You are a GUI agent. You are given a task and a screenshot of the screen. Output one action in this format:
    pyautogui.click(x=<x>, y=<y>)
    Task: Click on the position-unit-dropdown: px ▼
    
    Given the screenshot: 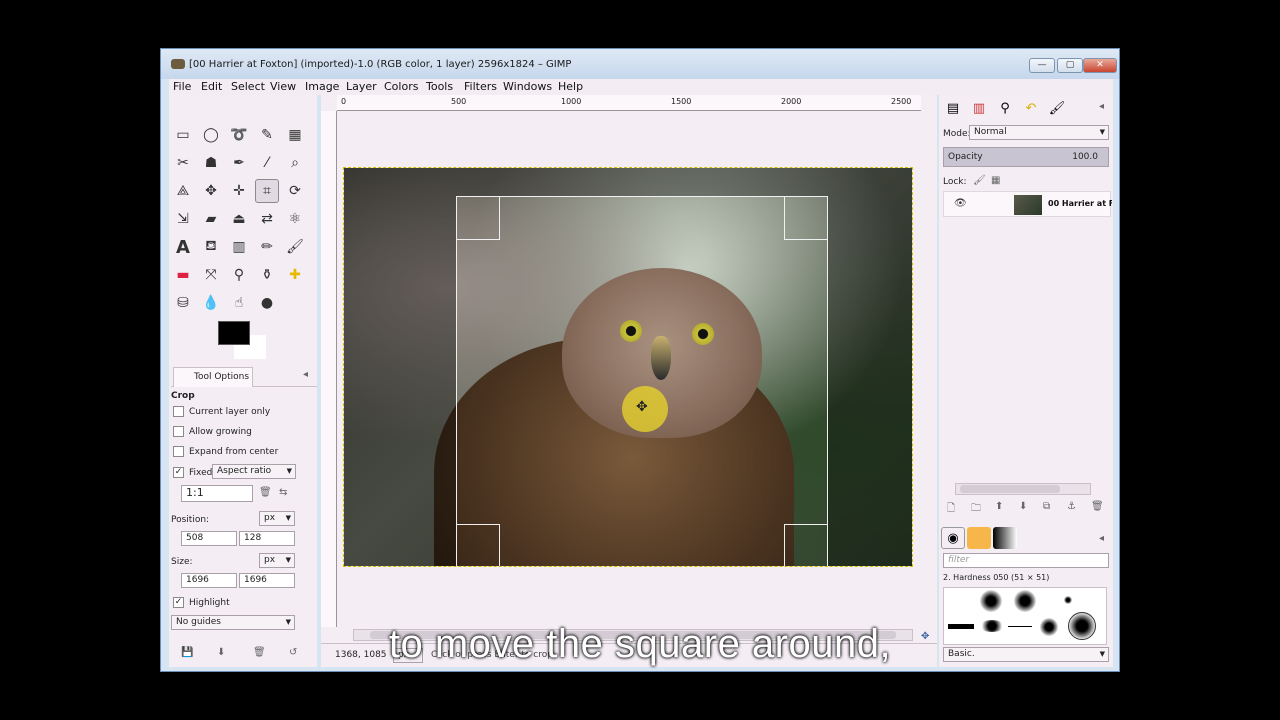 What is the action you would take?
    pyautogui.click(x=277, y=518)
    